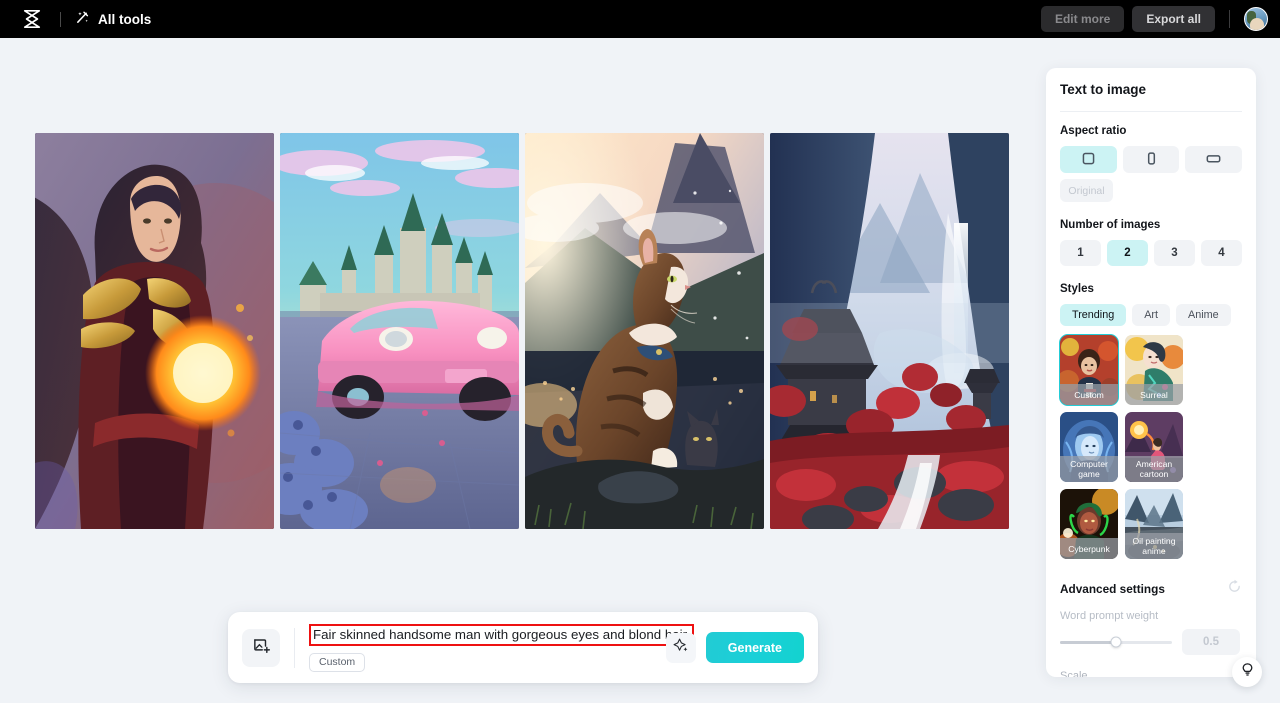 The image size is (1280, 703). I want to click on square-ratio-icon, so click(1088, 160).